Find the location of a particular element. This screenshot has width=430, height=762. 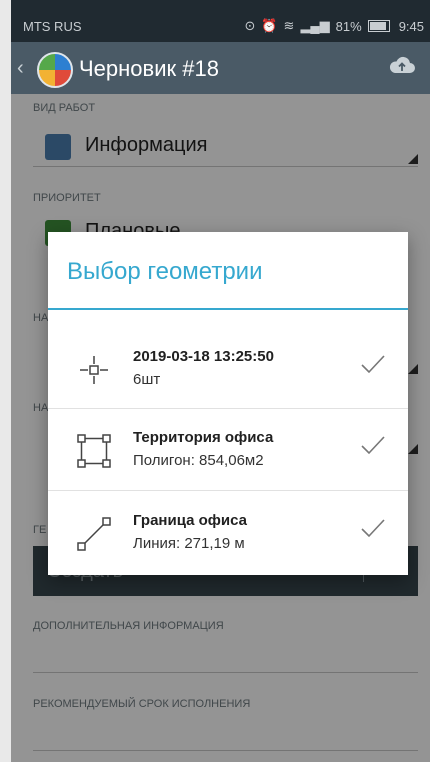

item-divider is located at coordinates (228, 490).